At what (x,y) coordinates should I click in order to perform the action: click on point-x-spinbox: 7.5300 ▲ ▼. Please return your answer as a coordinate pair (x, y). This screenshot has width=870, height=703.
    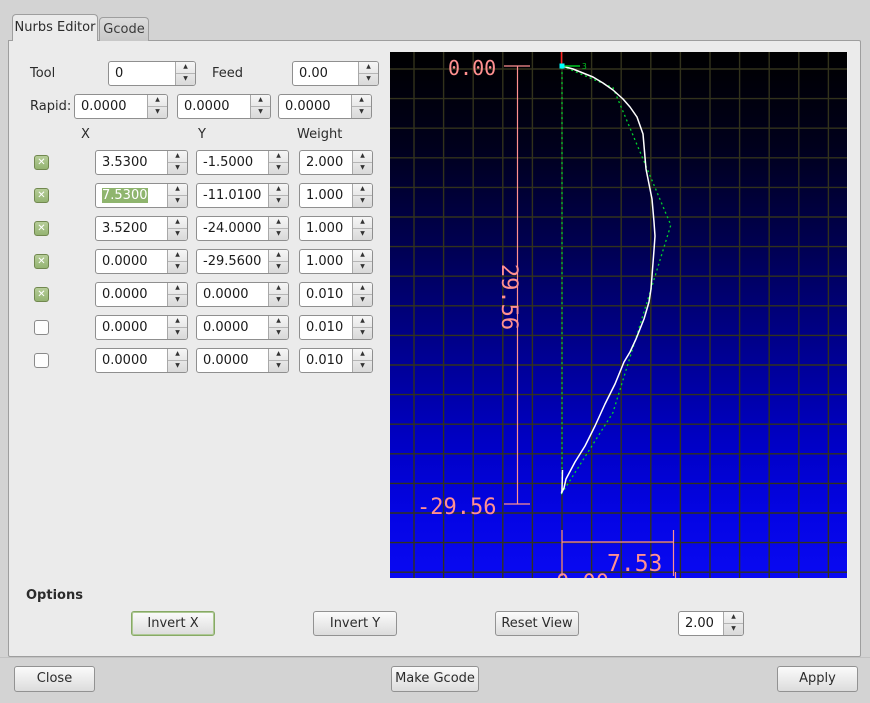
    Looking at the image, I should click on (141, 195).